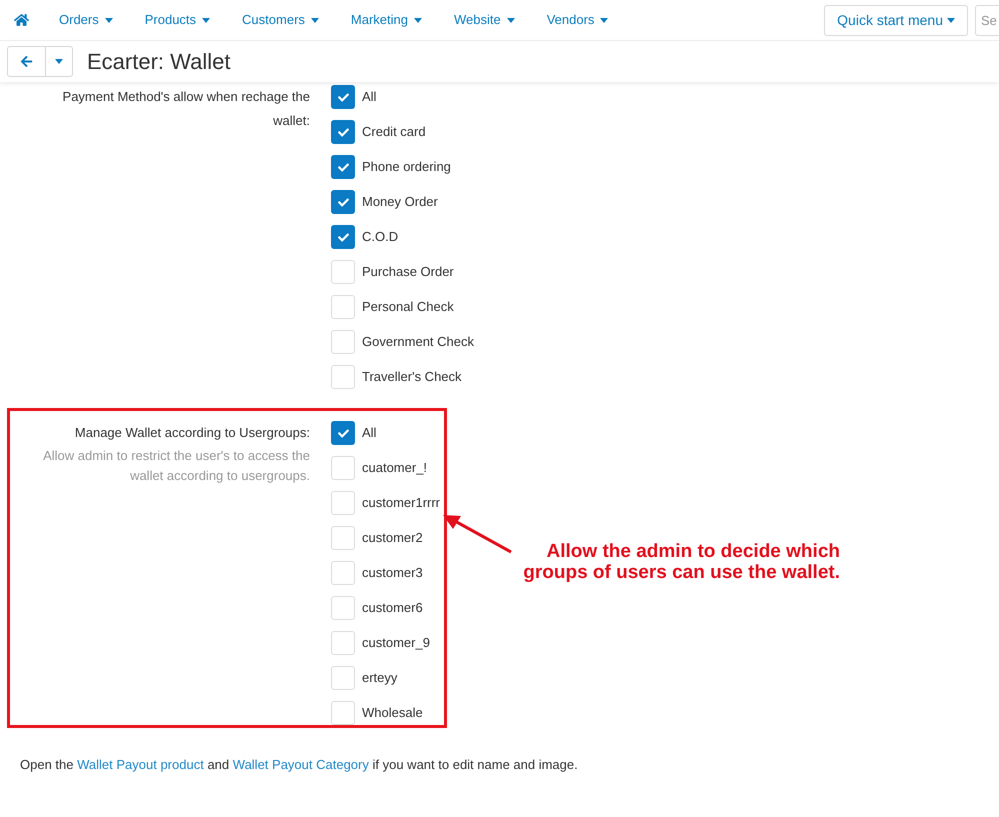 Image resolution: width=999 pixels, height=817 pixels. What do you see at coordinates (408, 307) in the screenshot?
I see `checkbox-label: Personal Check` at bounding box center [408, 307].